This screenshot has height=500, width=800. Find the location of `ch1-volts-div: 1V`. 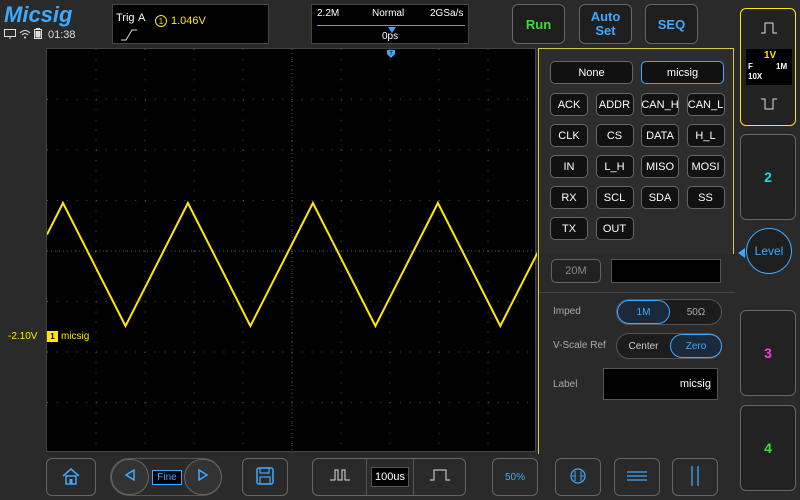

ch1-volts-div: 1V is located at coordinates (770, 55).